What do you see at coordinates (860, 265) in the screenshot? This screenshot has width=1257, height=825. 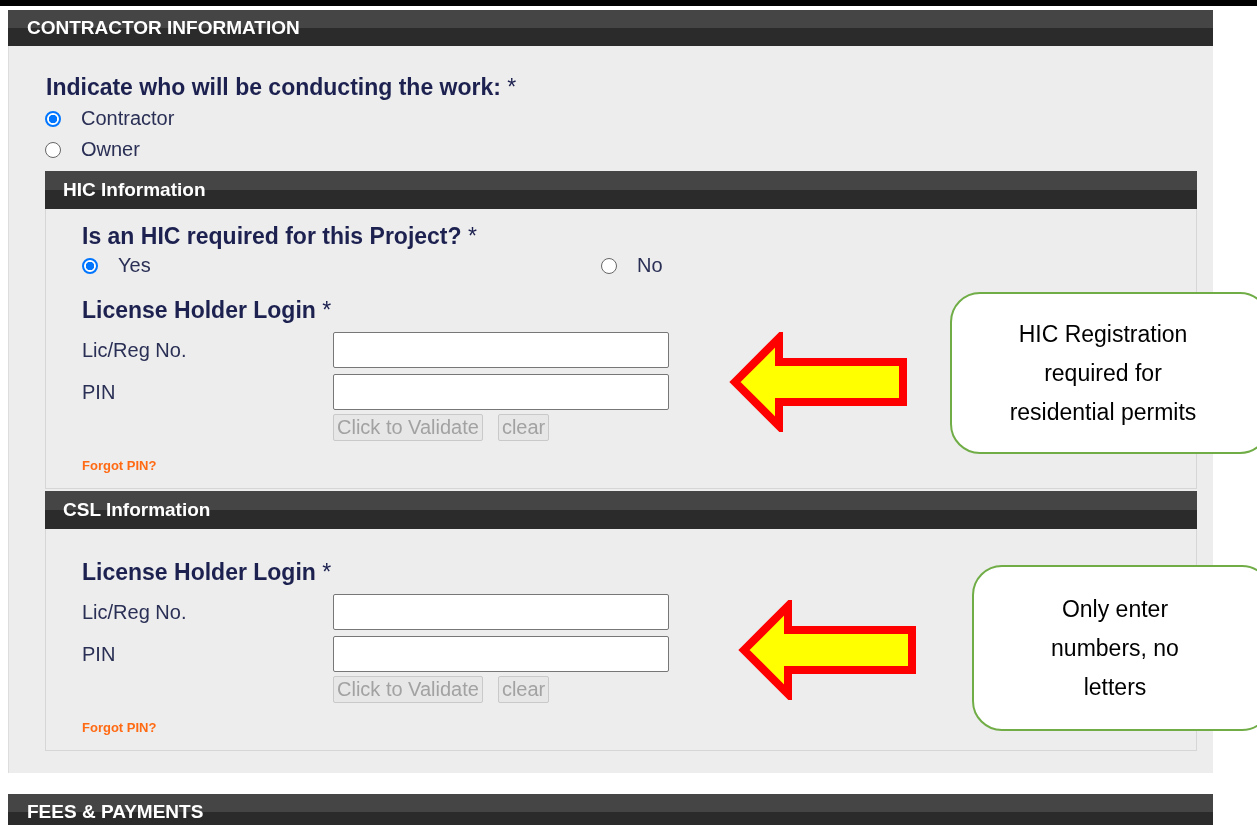 I see `radio-option: No` at bounding box center [860, 265].